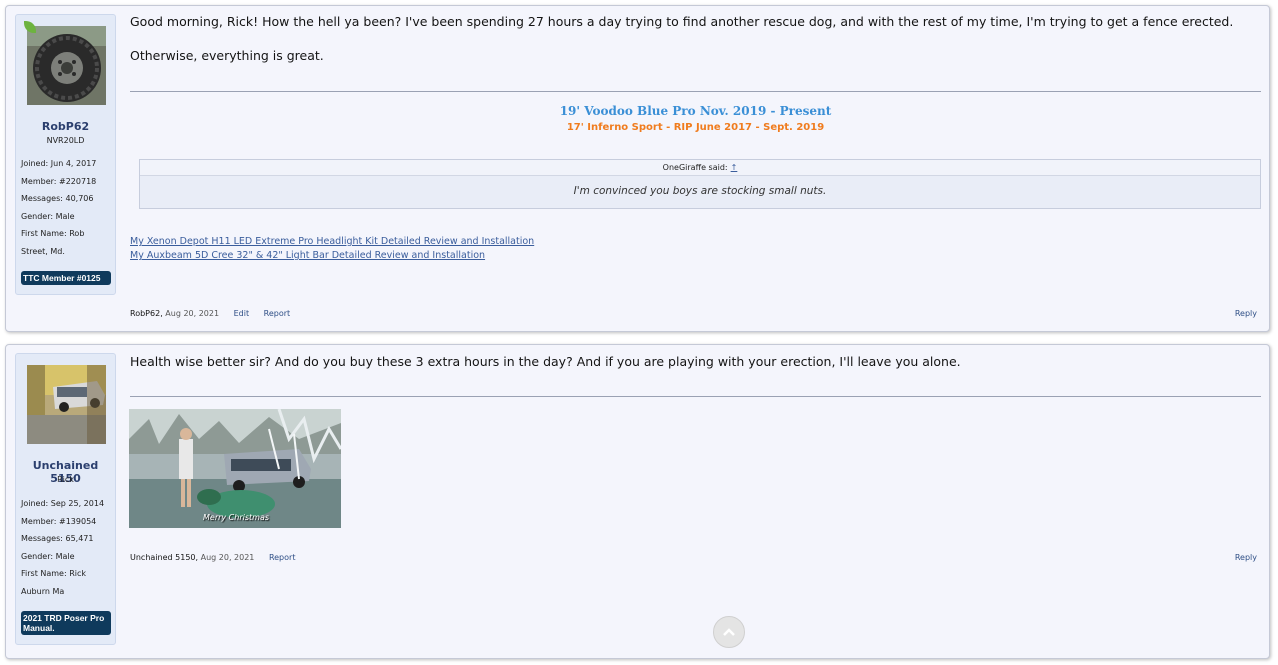 Image resolution: width=1278 pixels, height=665 pixels. Describe the element at coordinates (78, 521) in the screenshot. I see `member-value: #139054` at that location.